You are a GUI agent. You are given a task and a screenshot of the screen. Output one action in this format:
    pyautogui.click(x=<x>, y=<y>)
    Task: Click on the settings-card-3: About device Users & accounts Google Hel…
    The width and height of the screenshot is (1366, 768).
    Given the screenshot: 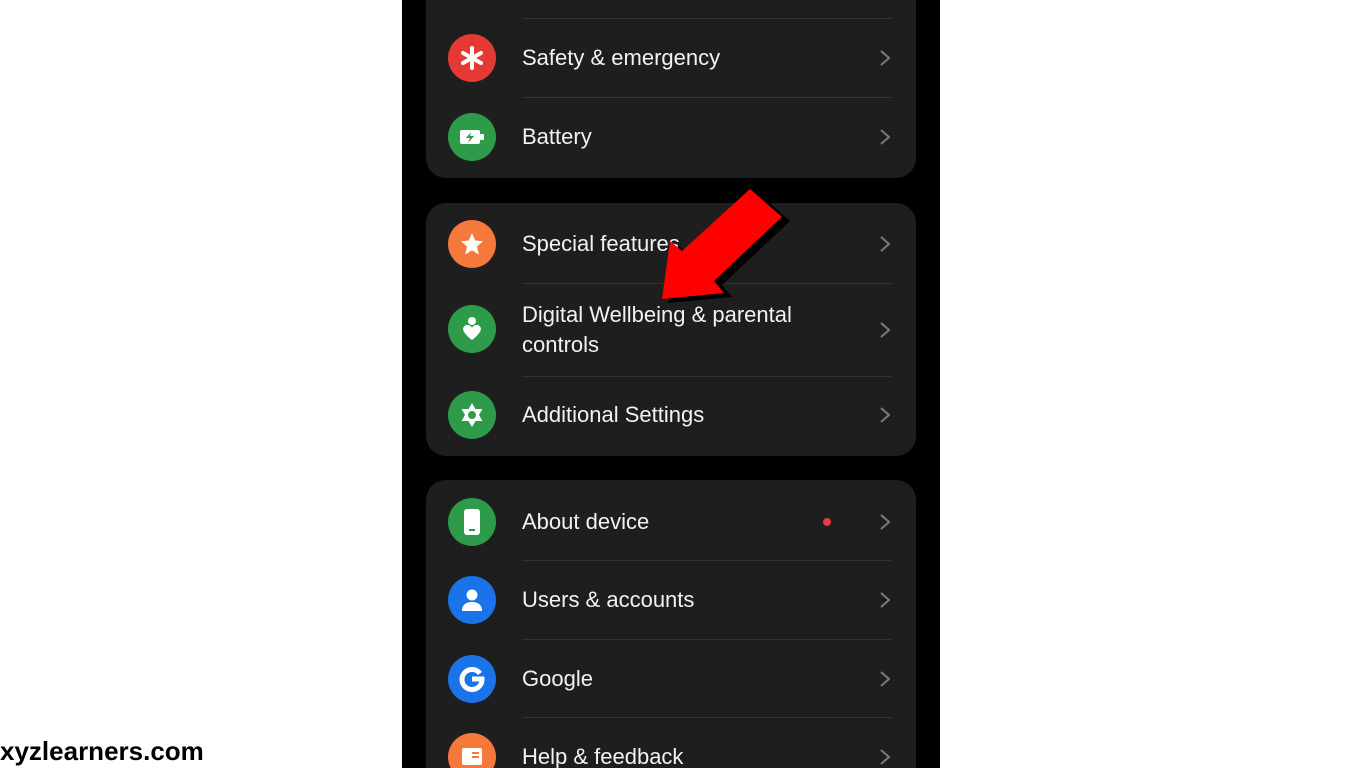 What is the action you would take?
    pyautogui.click(x=671, y=624)
    